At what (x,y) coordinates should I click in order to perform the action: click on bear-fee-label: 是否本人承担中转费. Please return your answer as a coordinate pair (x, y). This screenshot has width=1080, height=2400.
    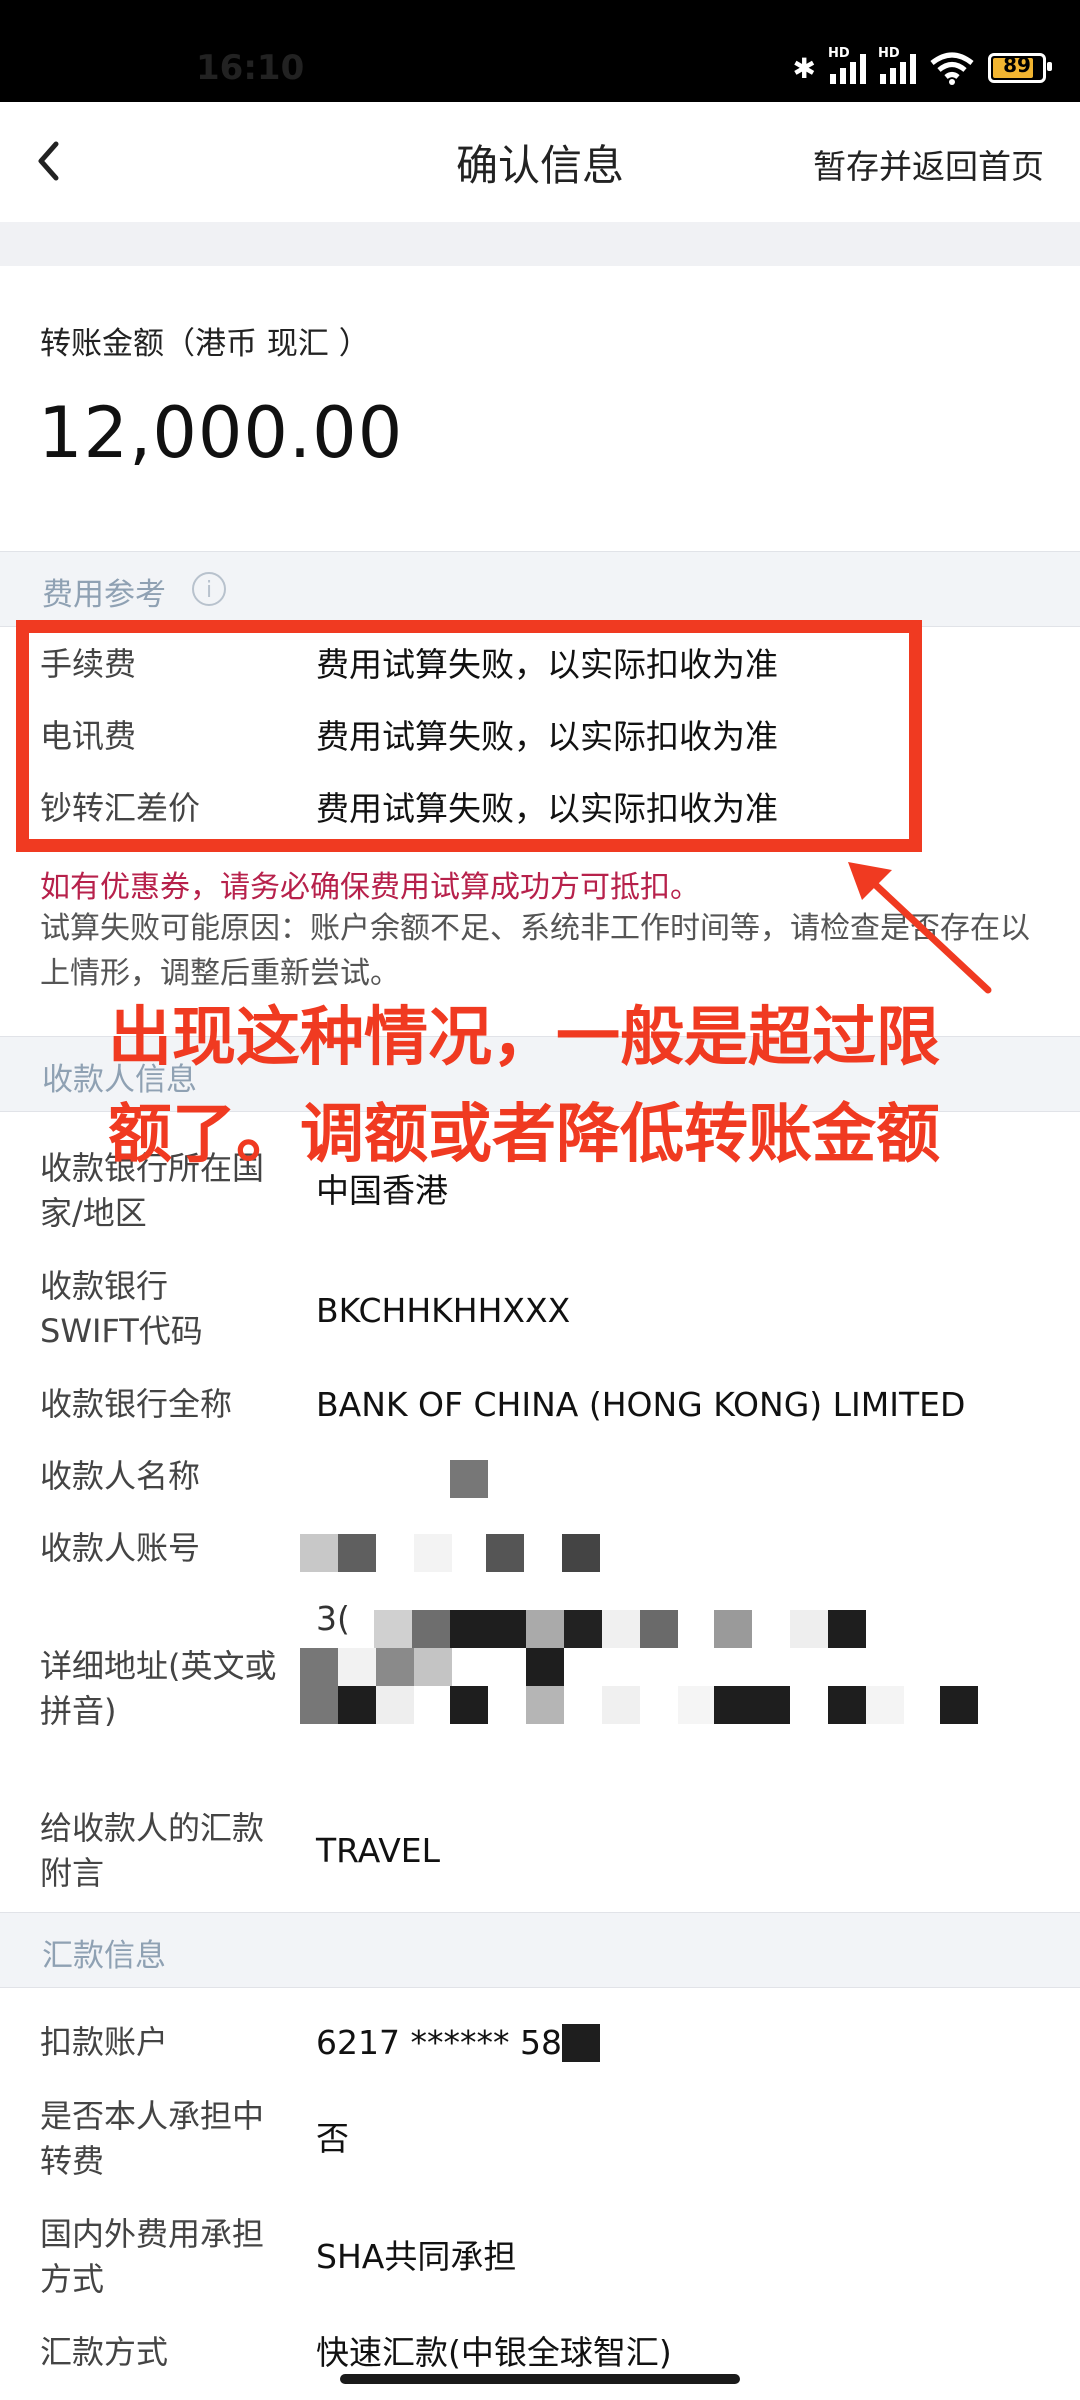
    Looking at the image, I should click on (152, 2138).